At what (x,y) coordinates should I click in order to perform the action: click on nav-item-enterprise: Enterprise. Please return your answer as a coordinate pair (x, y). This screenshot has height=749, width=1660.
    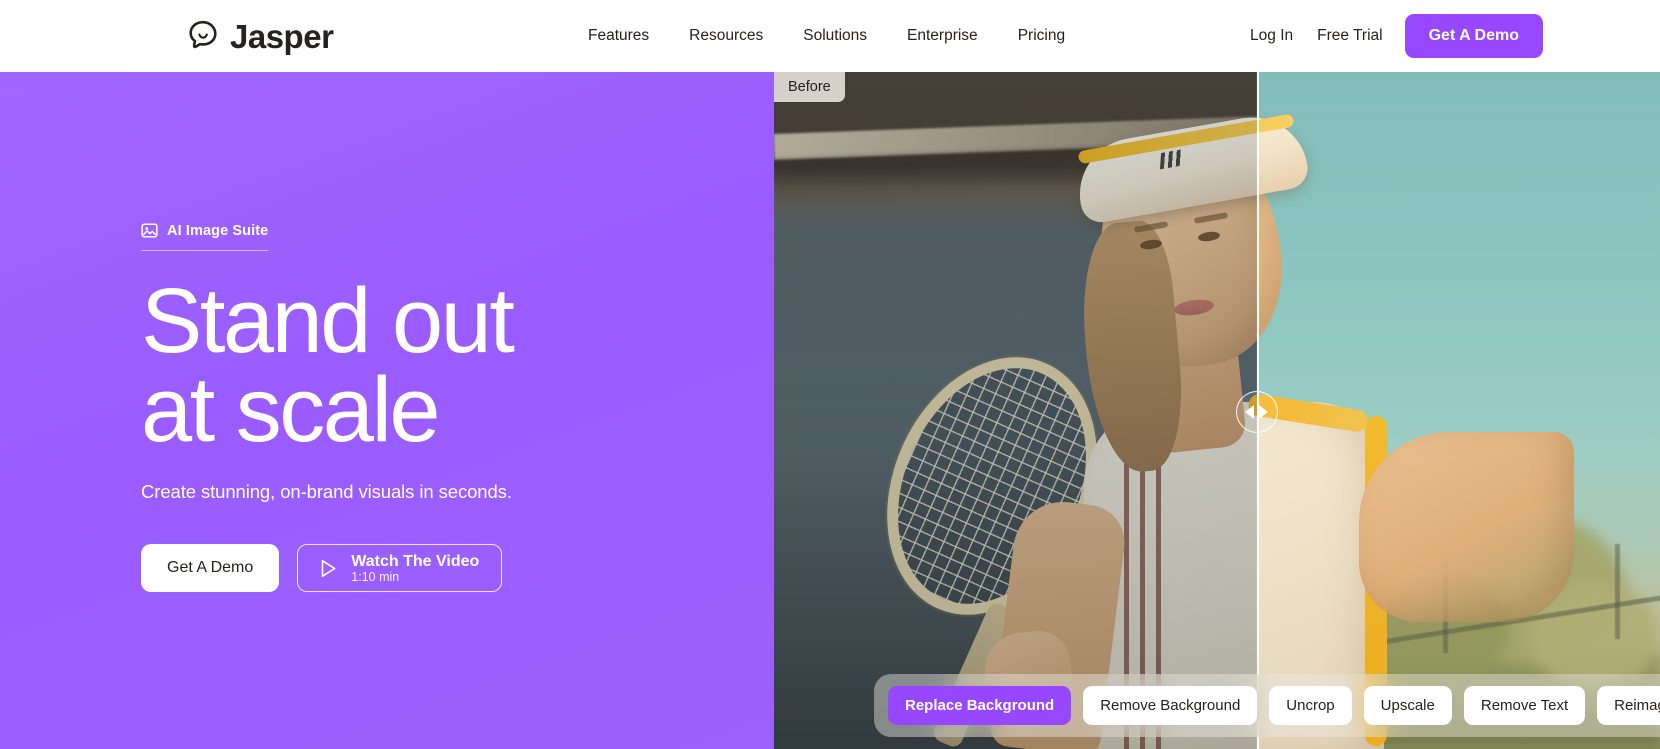
    Looking at the image, I should click on (942, 36).